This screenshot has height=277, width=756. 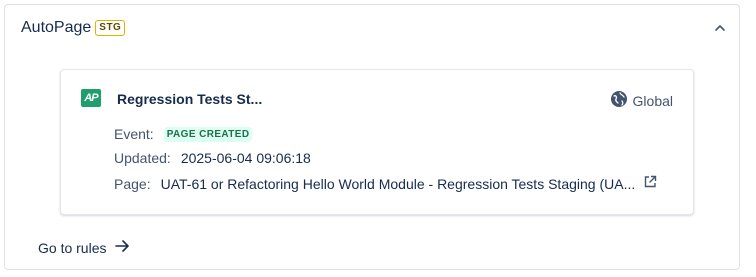 I want to click on event-label: Event:, so click(x=134, y=134).